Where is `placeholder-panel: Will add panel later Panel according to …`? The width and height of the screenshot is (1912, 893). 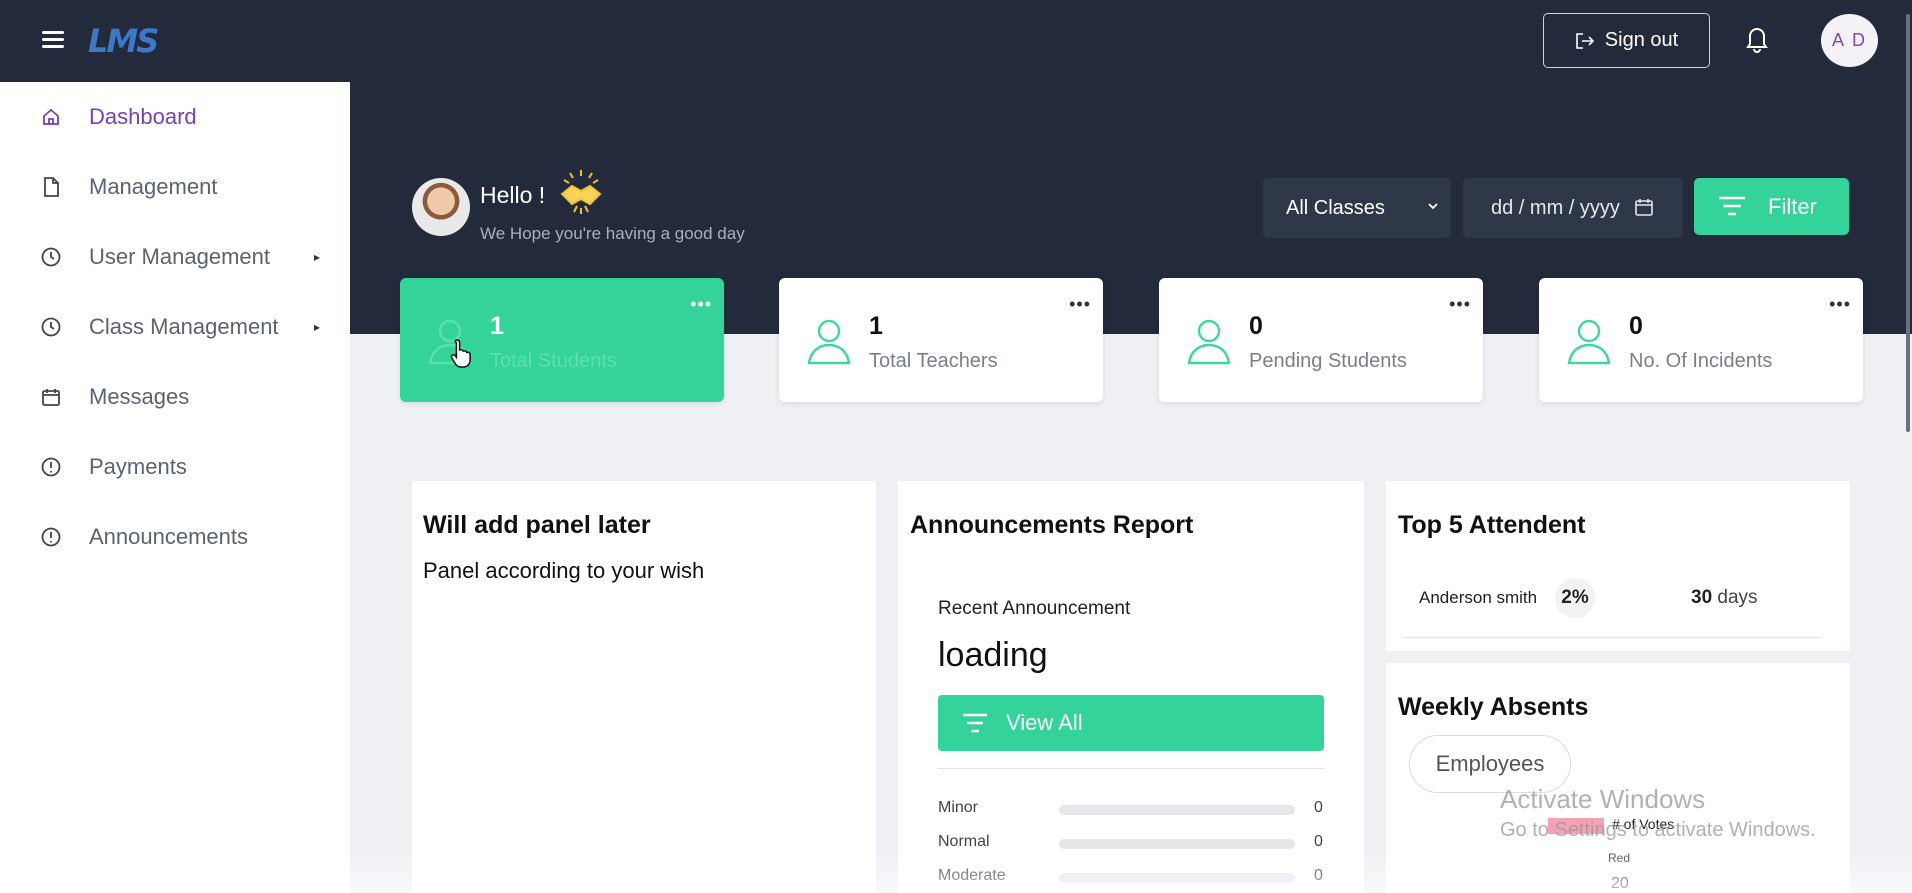 placeholder-panel: Will add panel later Panel according to … is located at coordinates (644, 687).